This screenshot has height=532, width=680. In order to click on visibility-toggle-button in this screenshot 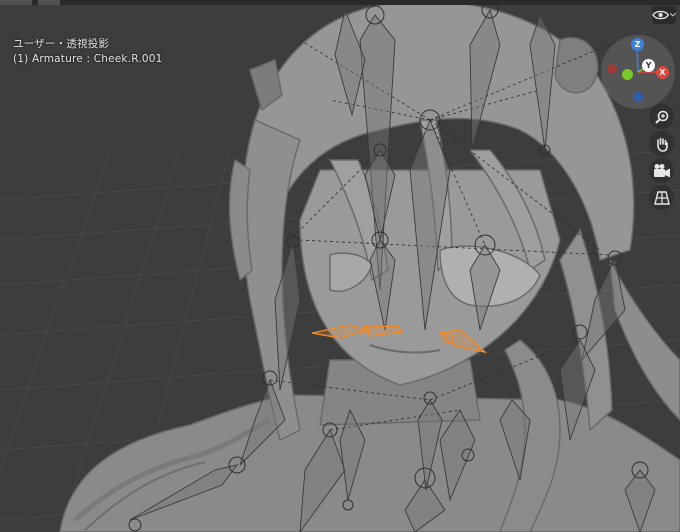, I will do `click(664, 15)`.